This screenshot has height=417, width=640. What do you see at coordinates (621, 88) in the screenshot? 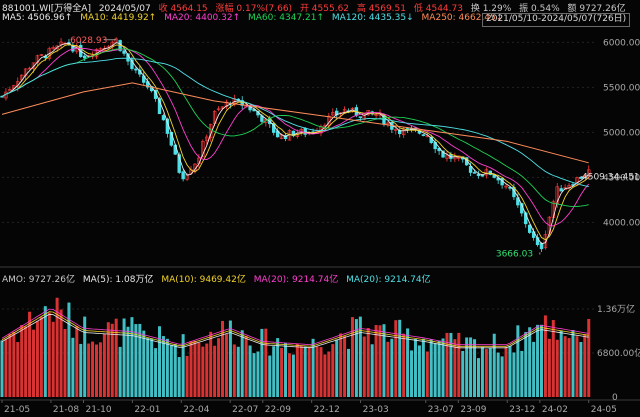
I see `price-tick-label: 5500.00` at bounding box center [621, 88].